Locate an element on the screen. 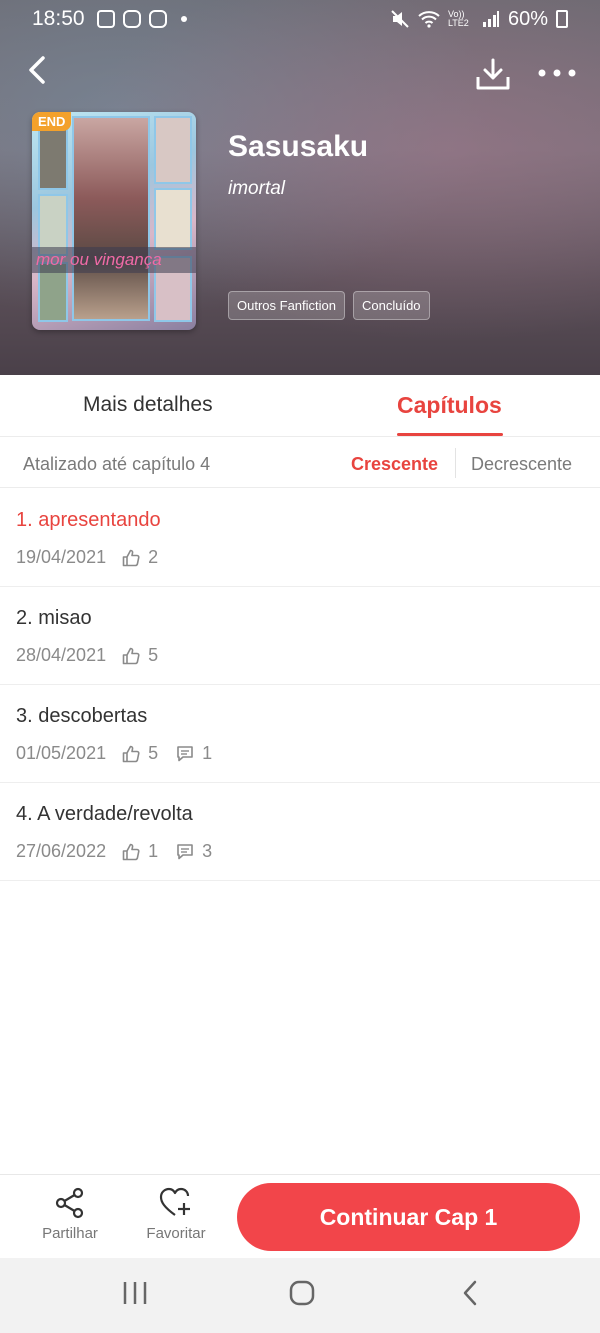 The width and height of the screenshot is (600, 1333). share-label: Partilhar is located at coordinates (70, 1233).